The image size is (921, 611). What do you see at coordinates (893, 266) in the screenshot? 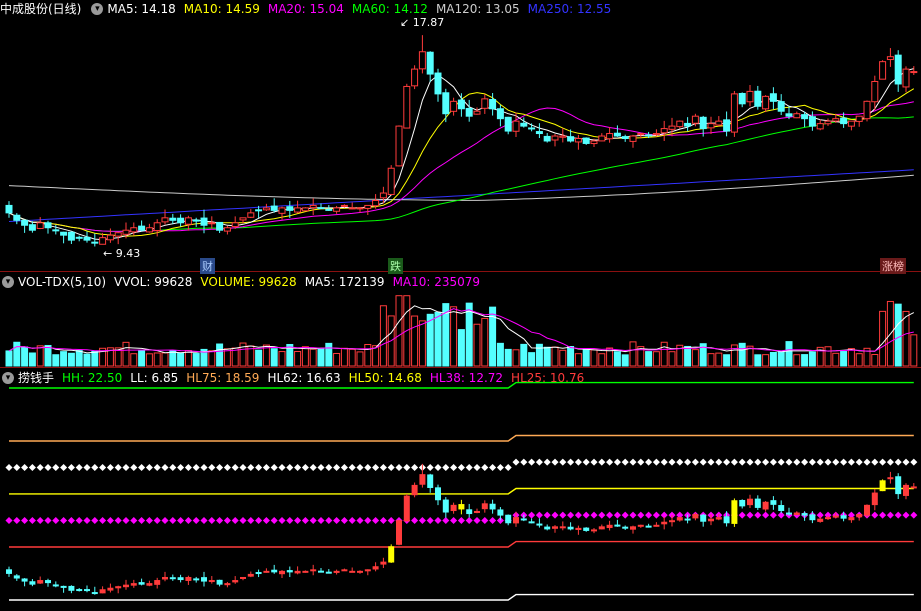
I see `event-marker-top-list: 涨榜` at bounding box center [893, 266].